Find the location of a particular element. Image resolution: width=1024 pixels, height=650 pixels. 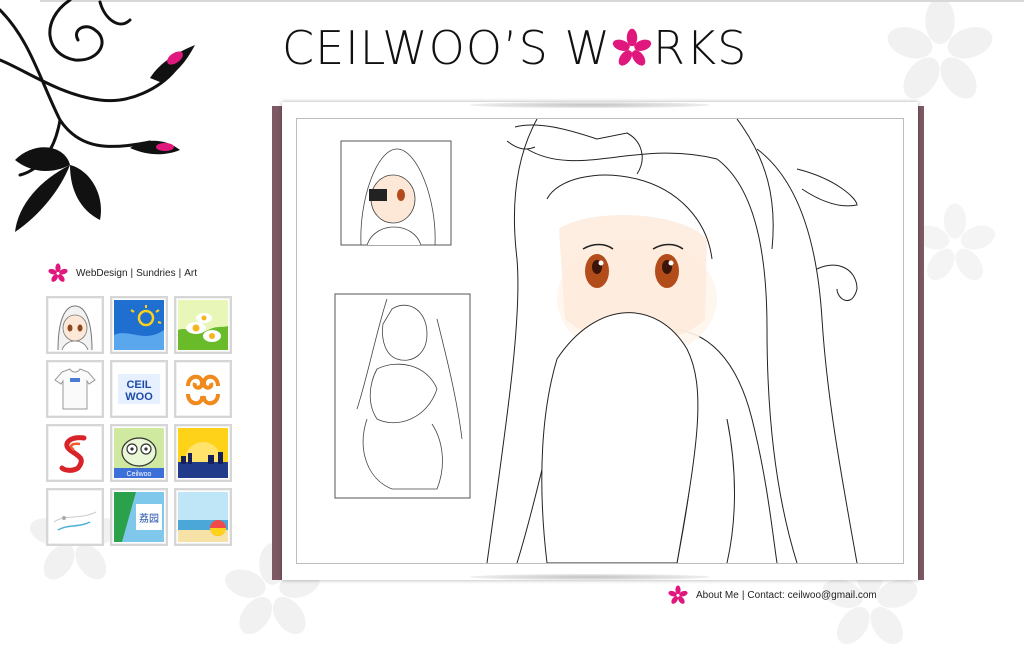

mini-sketch-top is located at coordinates (396, 193).